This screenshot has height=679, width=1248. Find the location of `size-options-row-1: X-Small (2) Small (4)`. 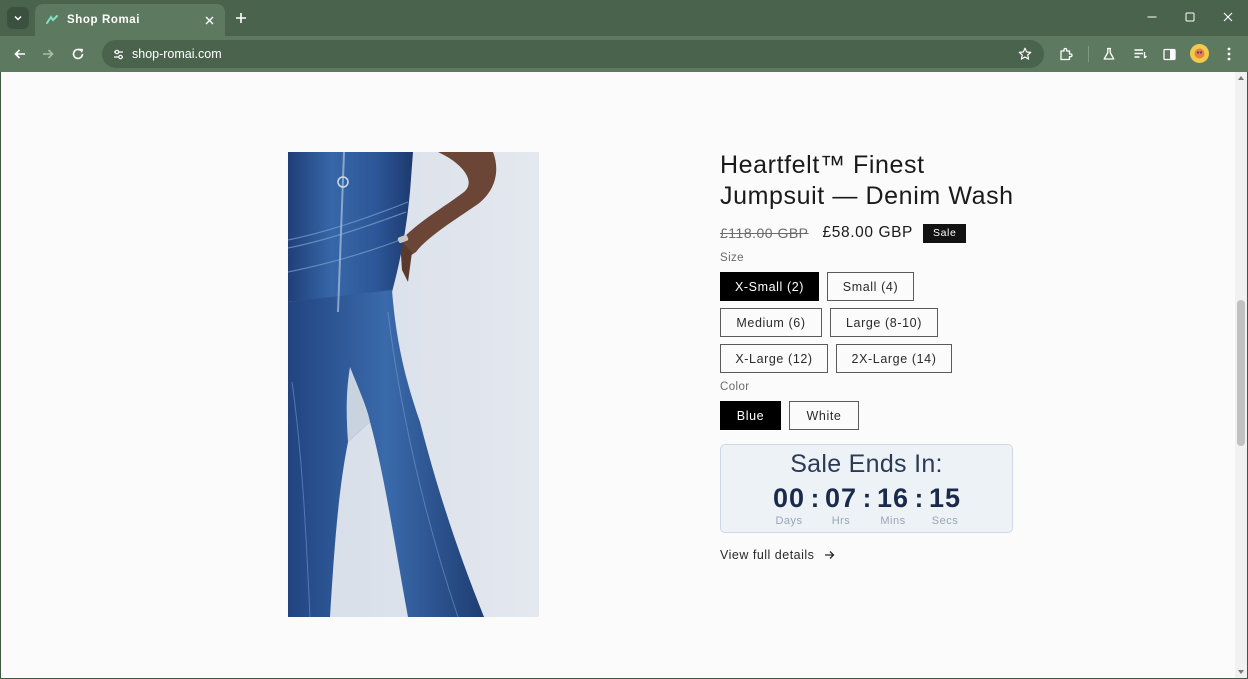

size-options-row-1: X-Small (2) Small (4) is located at coordinates (870, 286).